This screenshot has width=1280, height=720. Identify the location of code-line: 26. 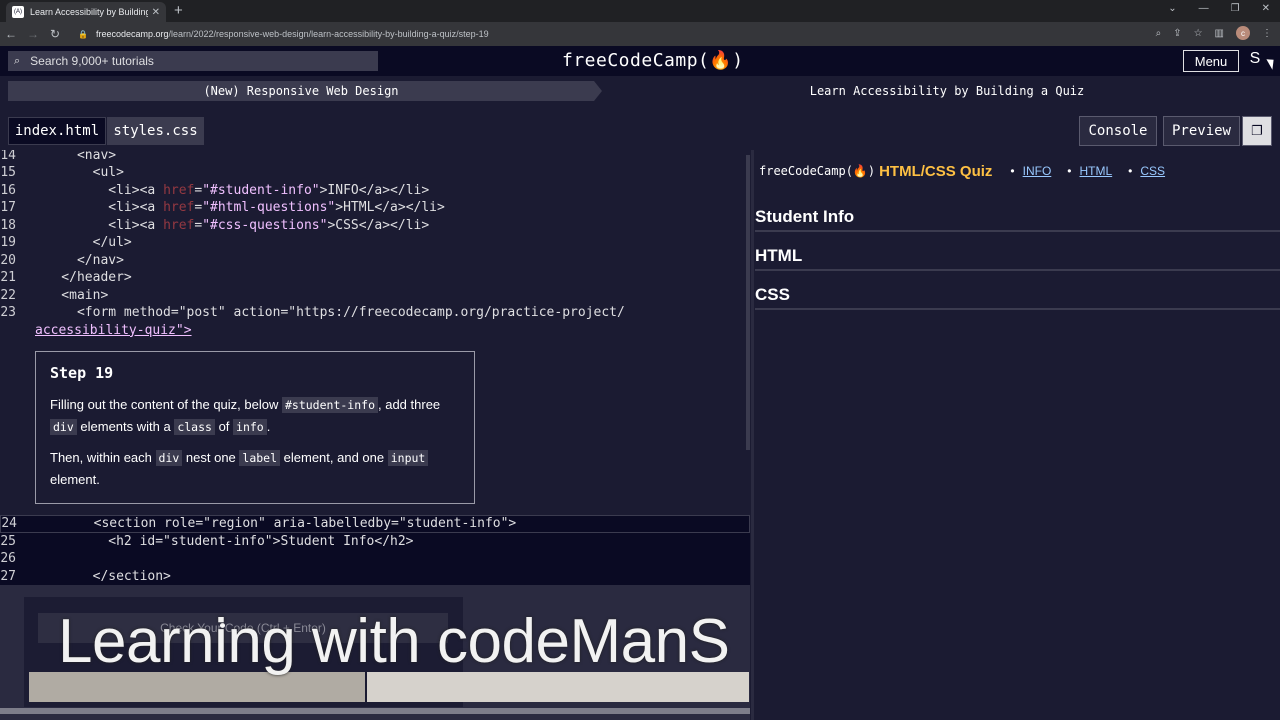
(8, 559).